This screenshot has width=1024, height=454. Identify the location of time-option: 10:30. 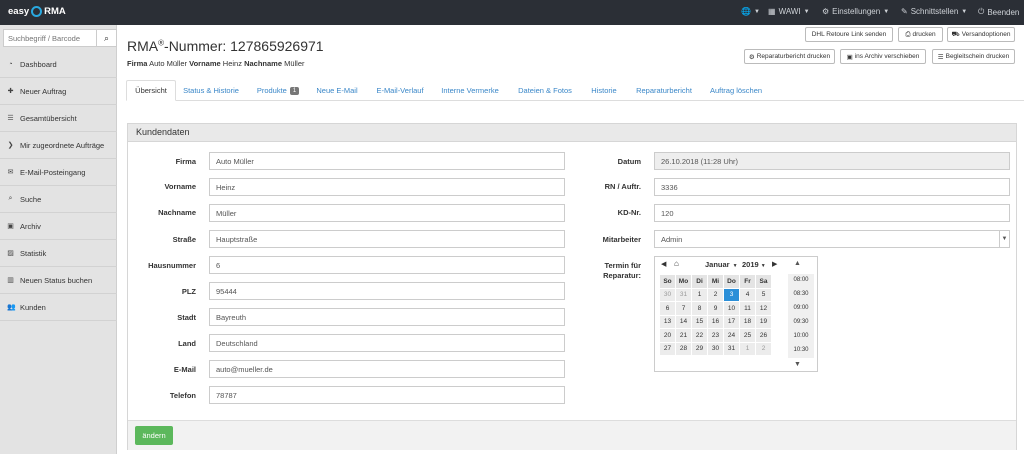
(801, 351).